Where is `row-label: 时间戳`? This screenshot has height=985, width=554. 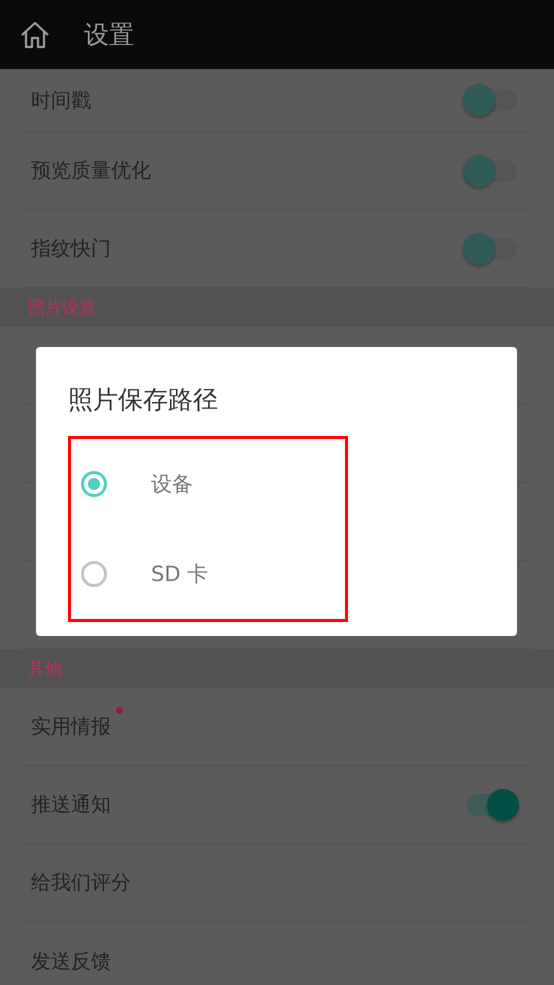
row-label: 时间戳 is located at coordinates (61, 100).